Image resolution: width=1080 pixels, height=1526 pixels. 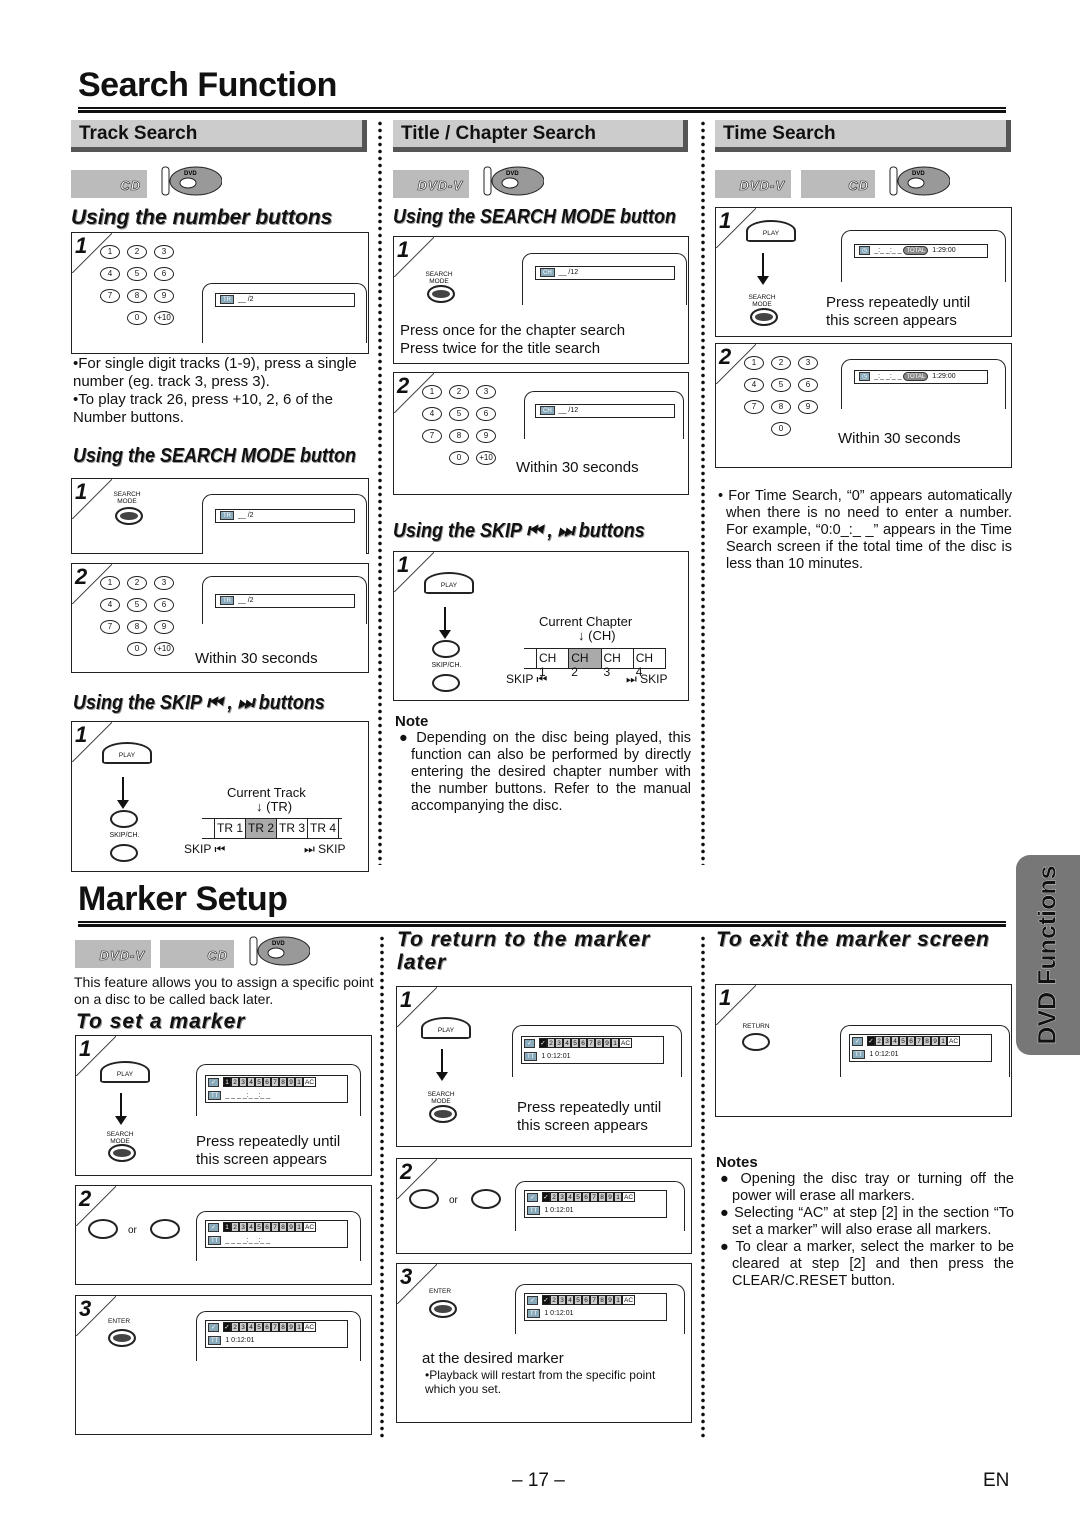 What do you see at coordinates (323, 828) in the screenshot?
I see `strip-item: TR 4` at bounding box center [323, 828].